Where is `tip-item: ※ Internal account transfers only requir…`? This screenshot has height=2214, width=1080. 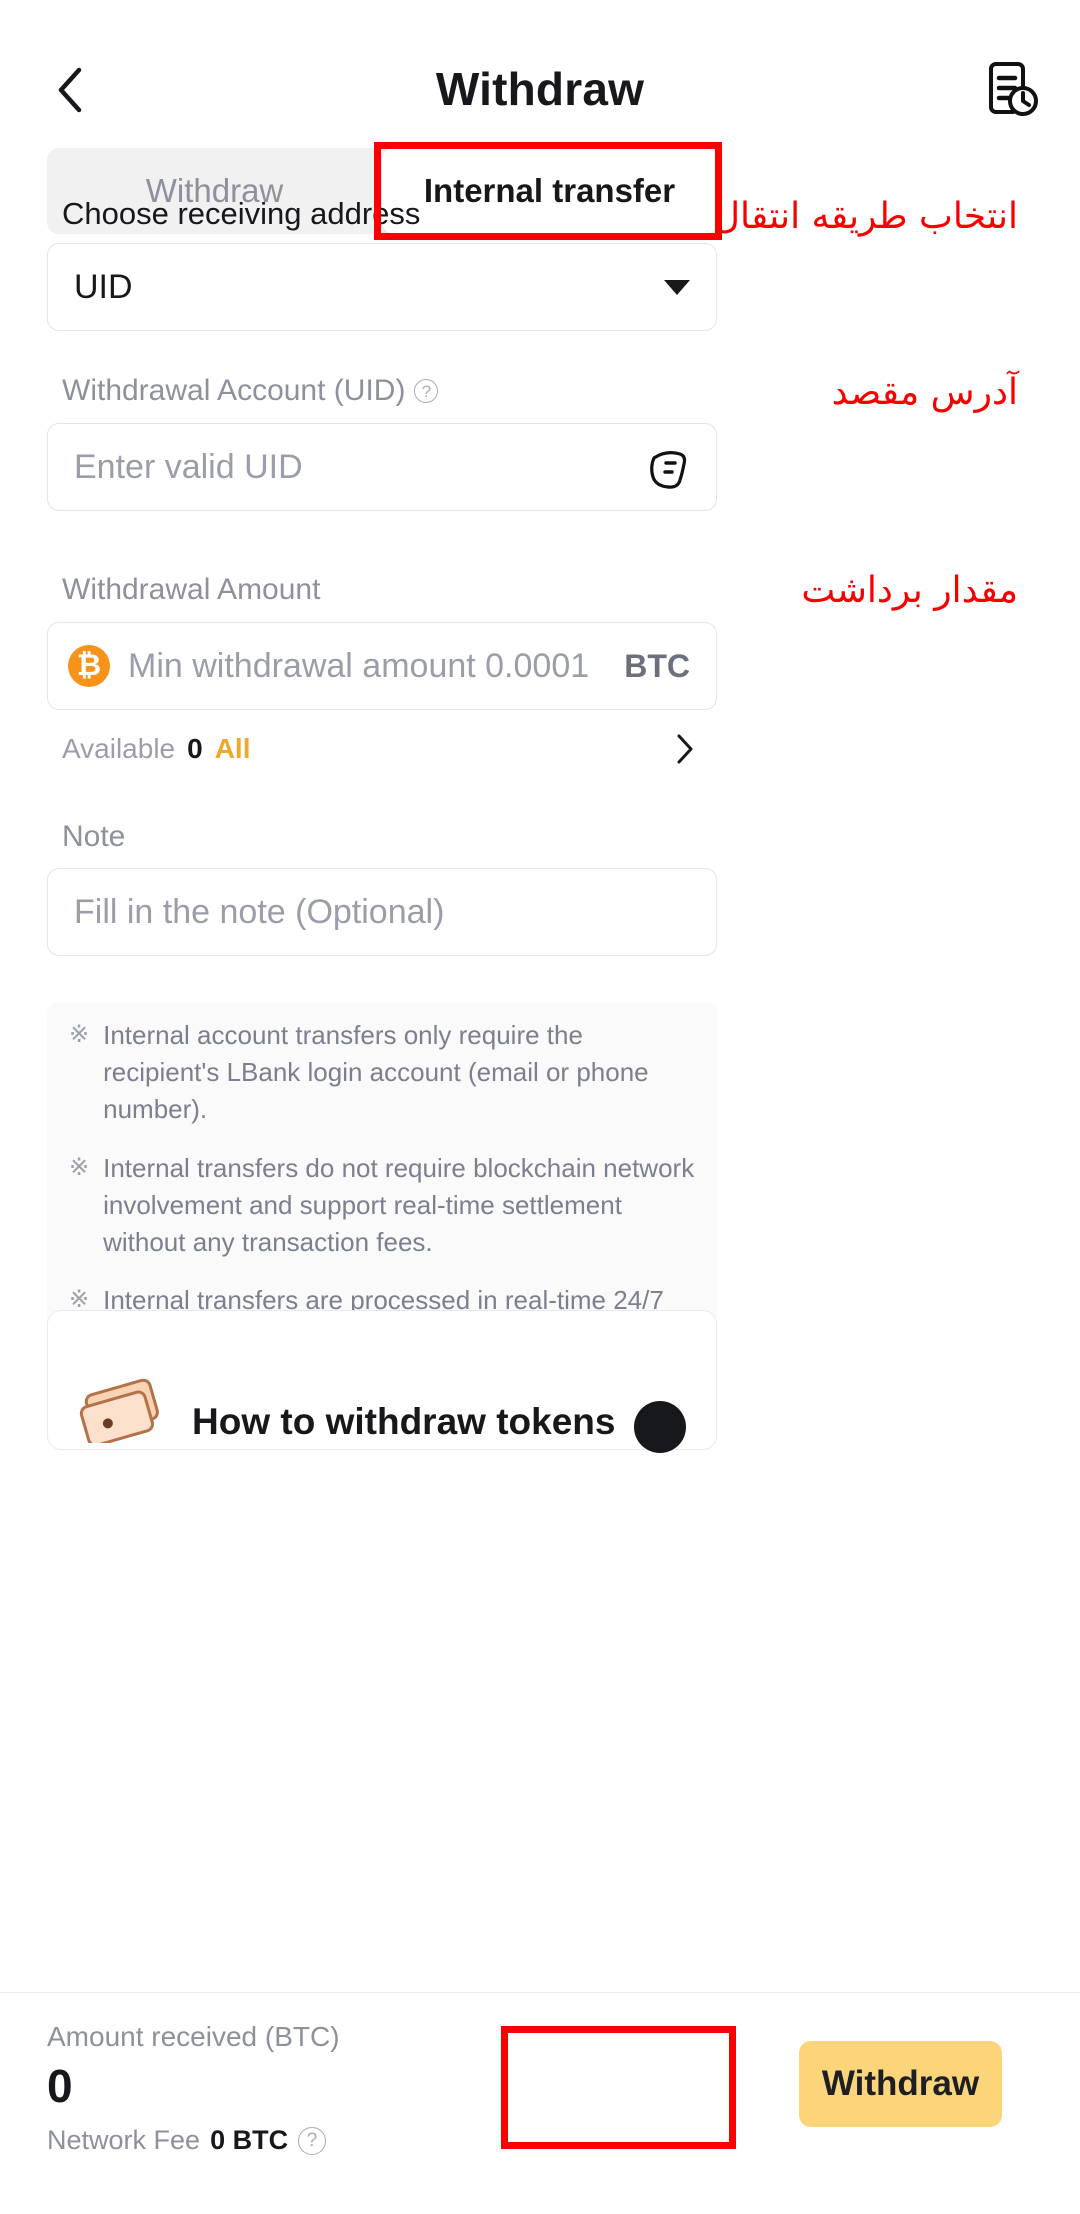
tip-item: ※ Internal account transfers only requir… is located at coordinates (382, 1072).